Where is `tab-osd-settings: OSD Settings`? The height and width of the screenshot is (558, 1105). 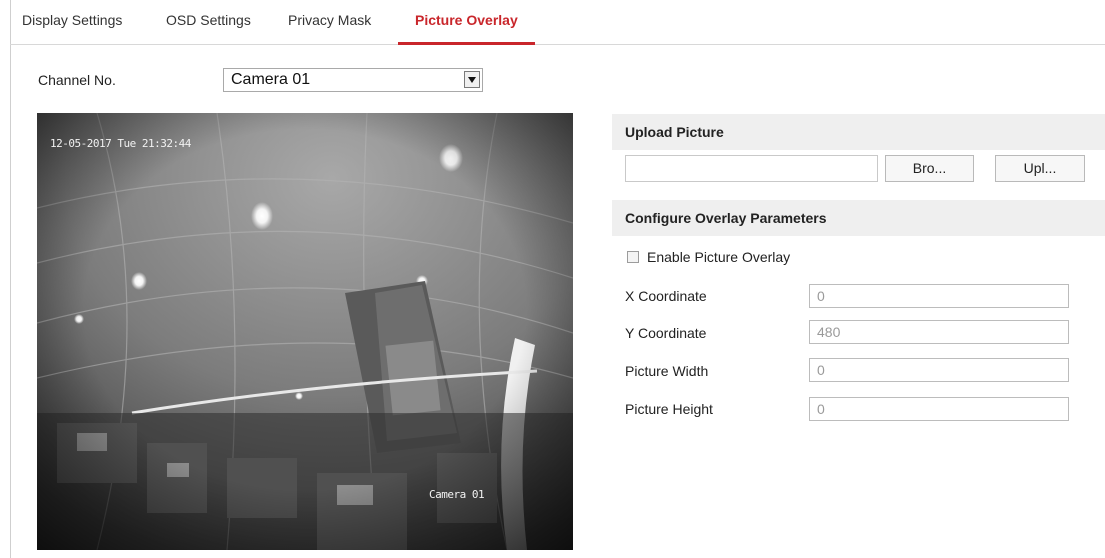
tab-osd-settings: OSD Settings is located at coordinates (208, 22).